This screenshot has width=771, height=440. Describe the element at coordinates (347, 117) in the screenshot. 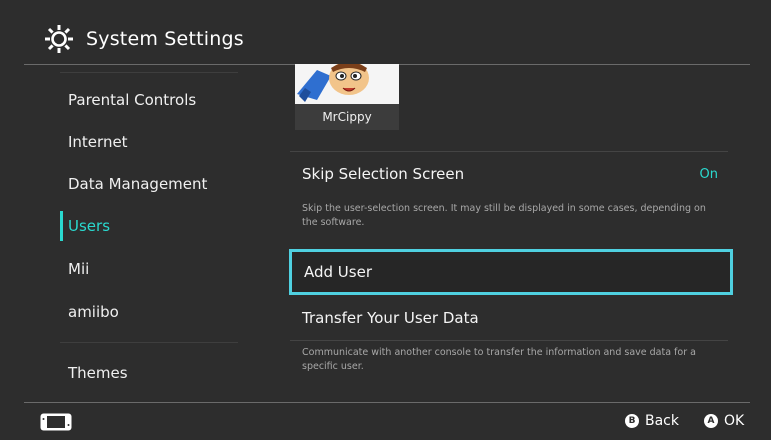

I see `user-name: MrCippy` at that location.